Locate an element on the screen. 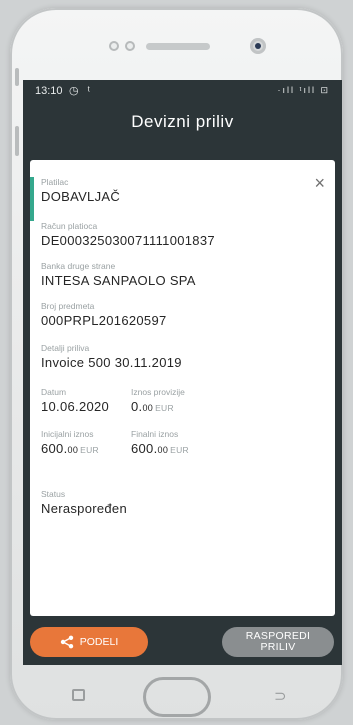 This screenshot has height=725, width=353. finalni-label: Finalni iznos is located at coordinates (155, 434).